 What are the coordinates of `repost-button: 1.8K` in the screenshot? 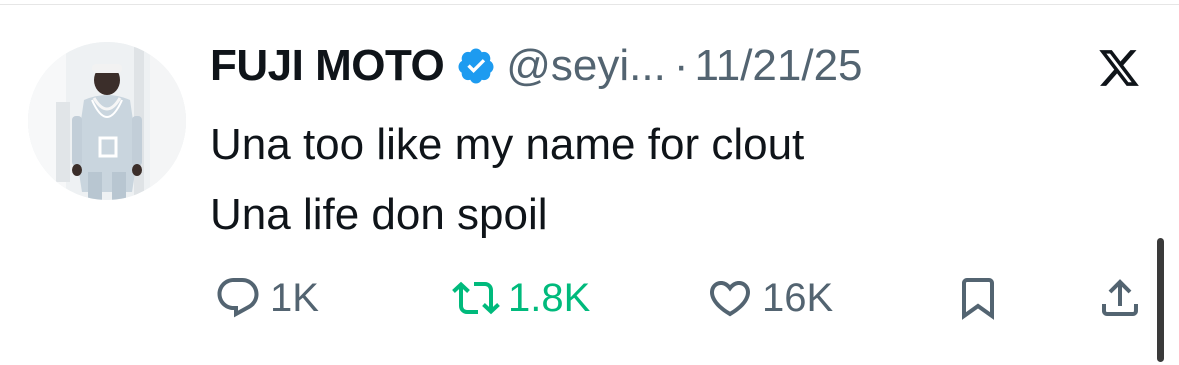 It's located at (521, 298).